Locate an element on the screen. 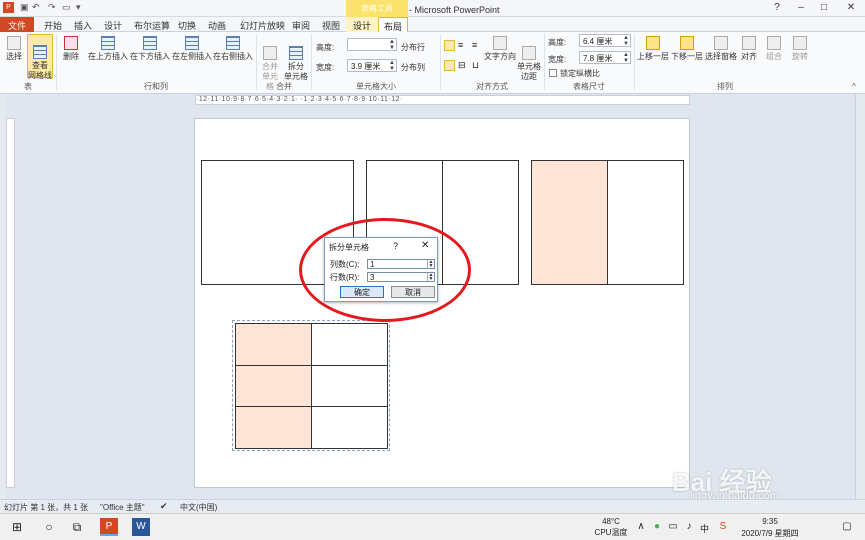 The width and height of the screenshot is (865, 540). align-bottom-icon: ⊔ is located at coordinates (475, 65).